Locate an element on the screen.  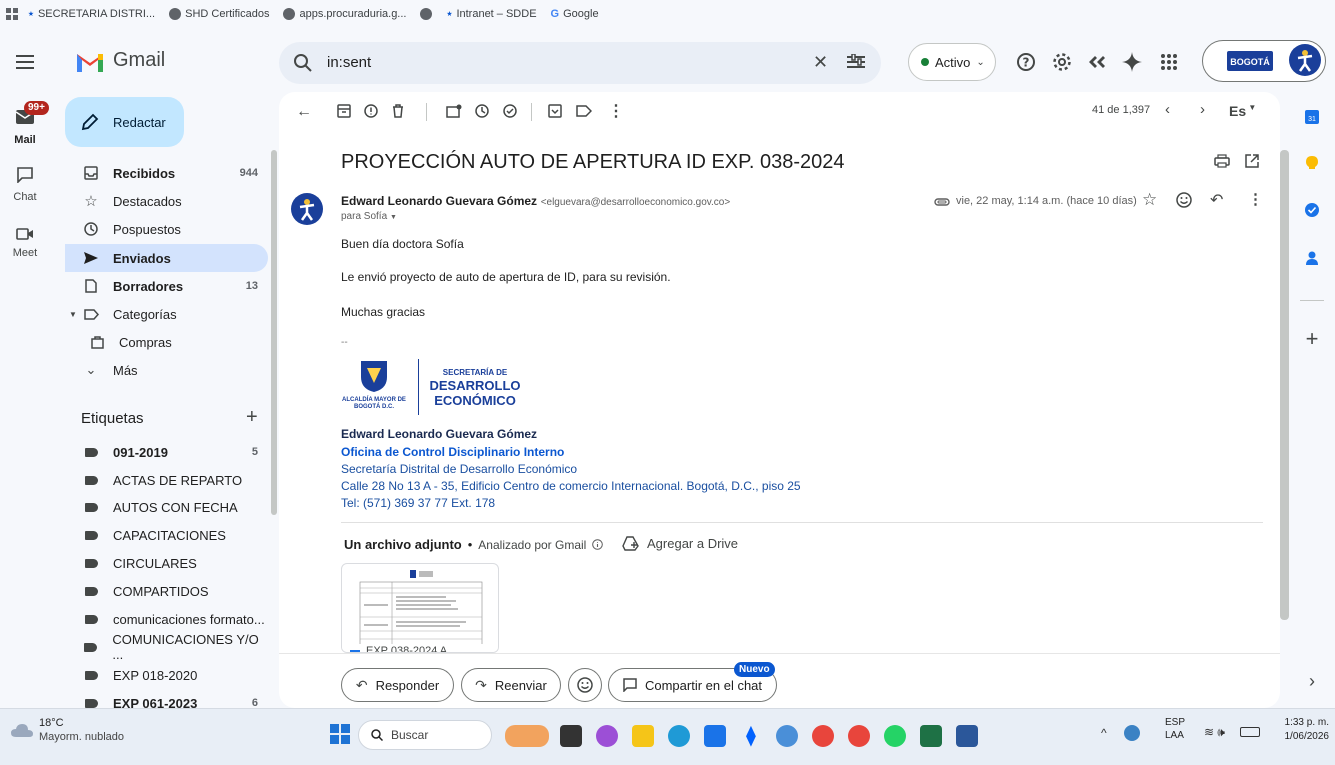
bookmark-google: G Google is located at coordinates (575, 14).